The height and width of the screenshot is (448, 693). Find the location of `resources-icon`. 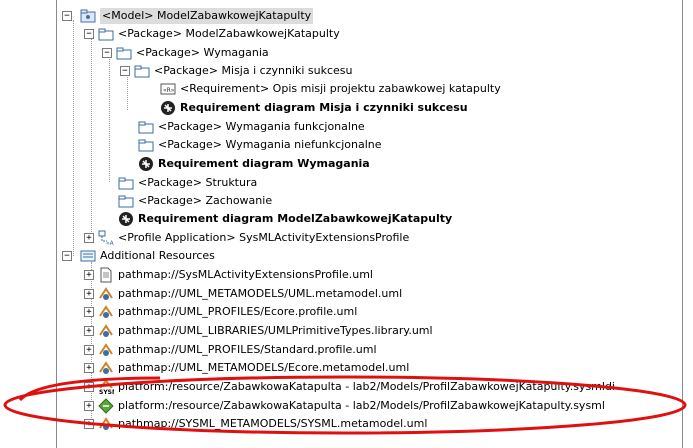

resources-icon is located at coordinates (88, 256).